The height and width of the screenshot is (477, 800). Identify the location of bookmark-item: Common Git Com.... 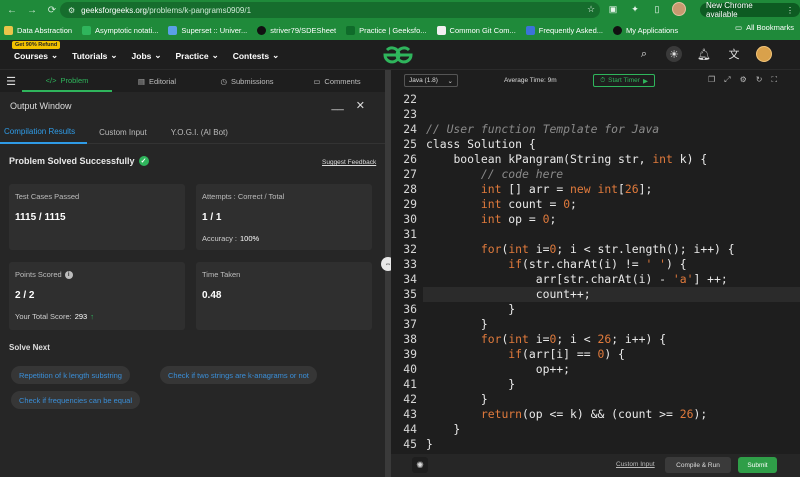
(476, 30).